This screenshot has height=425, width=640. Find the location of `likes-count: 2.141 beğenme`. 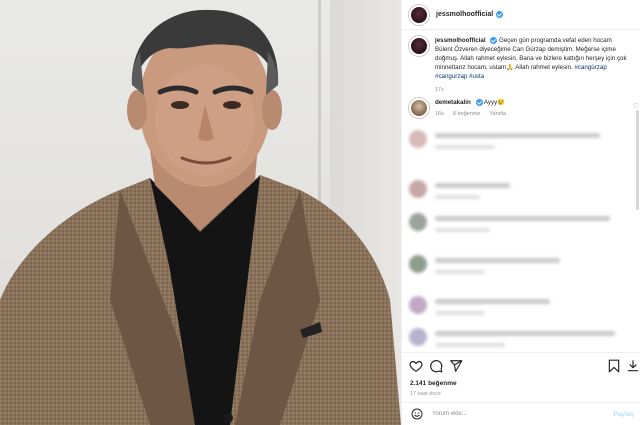

likes-count: 2.141 beğenme is located at coordinates (433, 383).